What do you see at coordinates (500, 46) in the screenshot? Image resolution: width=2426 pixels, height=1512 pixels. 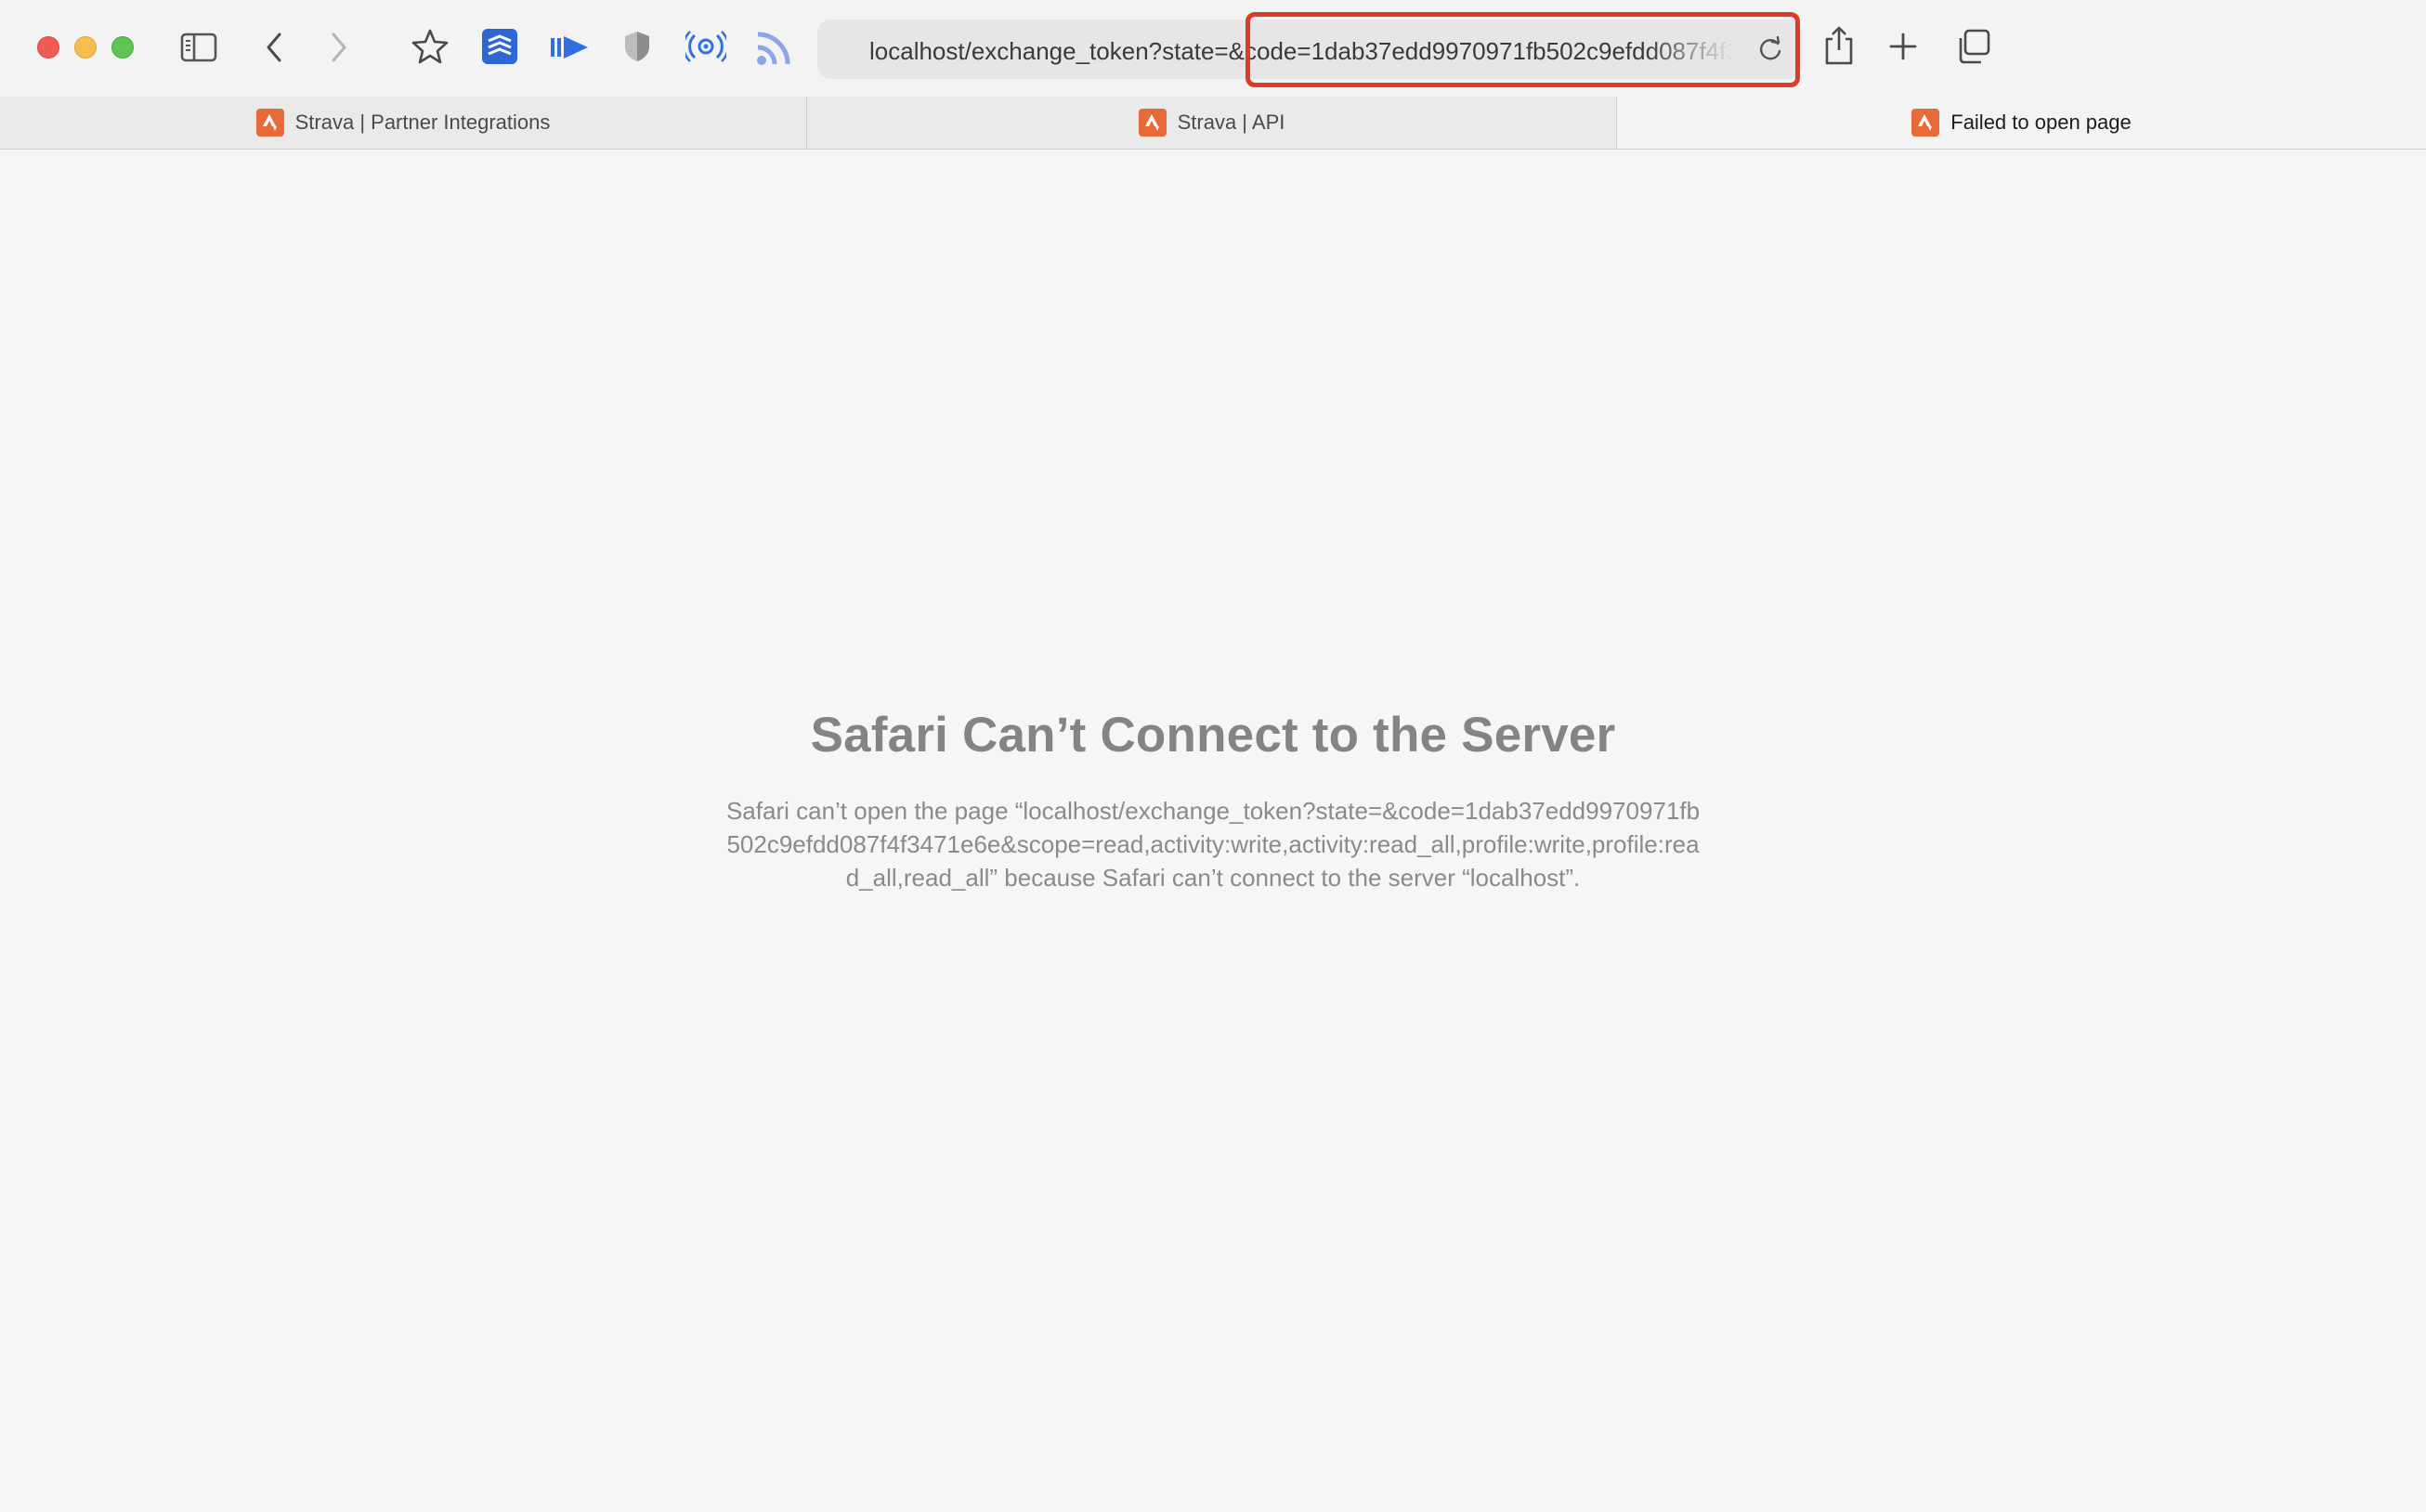 I see `todoist-icon` at bounding box center [500, 46].